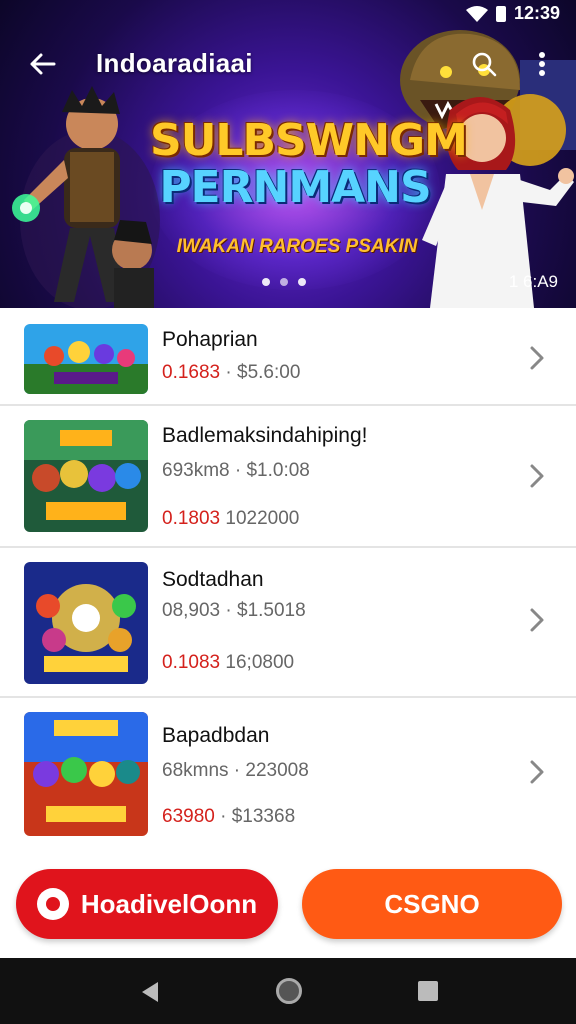 Image resolution: width=576 pixels, height=1024 pixels. I want to click on banner-subtitle: IWAKAN RAROES PSAKIN, so click(297, 246).